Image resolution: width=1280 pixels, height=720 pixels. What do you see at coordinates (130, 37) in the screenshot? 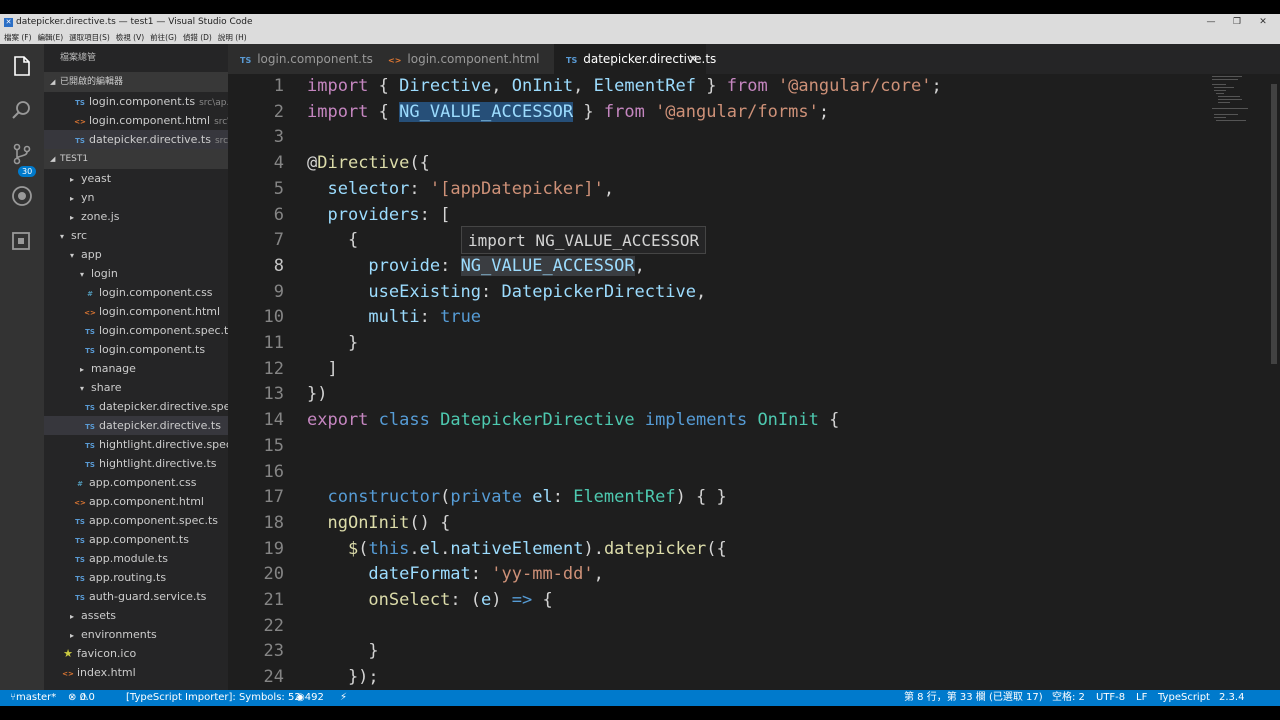
I see `menu-item: 檢視 (V)` at bounding box center [130, 37].